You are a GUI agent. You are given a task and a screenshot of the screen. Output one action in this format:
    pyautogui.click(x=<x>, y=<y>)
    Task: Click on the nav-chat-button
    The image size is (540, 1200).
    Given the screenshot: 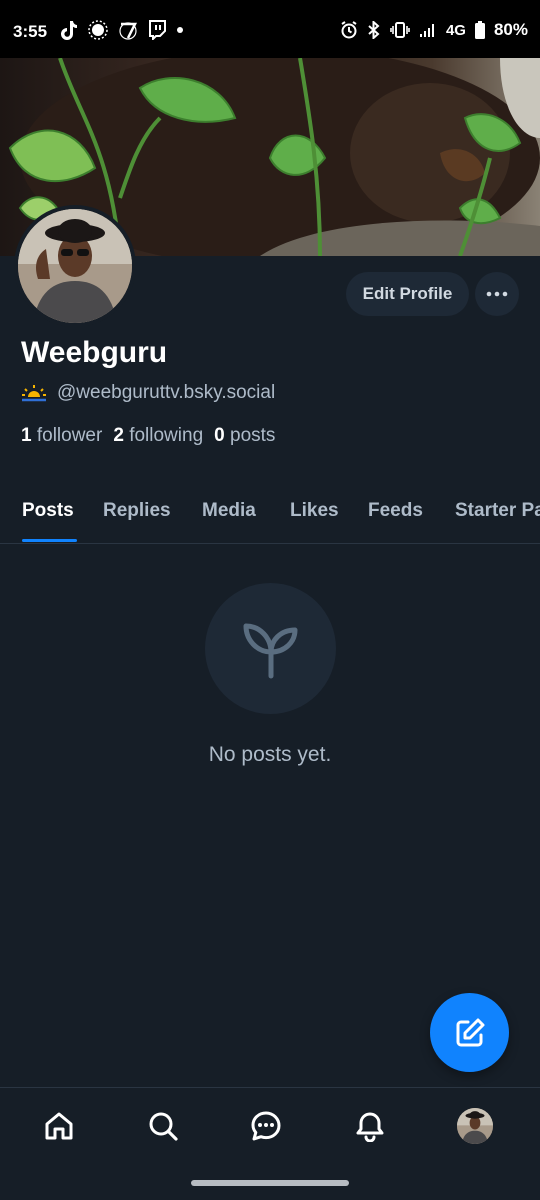 What is the action you would take?
    pyautogui.click(x=266, y=1126)
    